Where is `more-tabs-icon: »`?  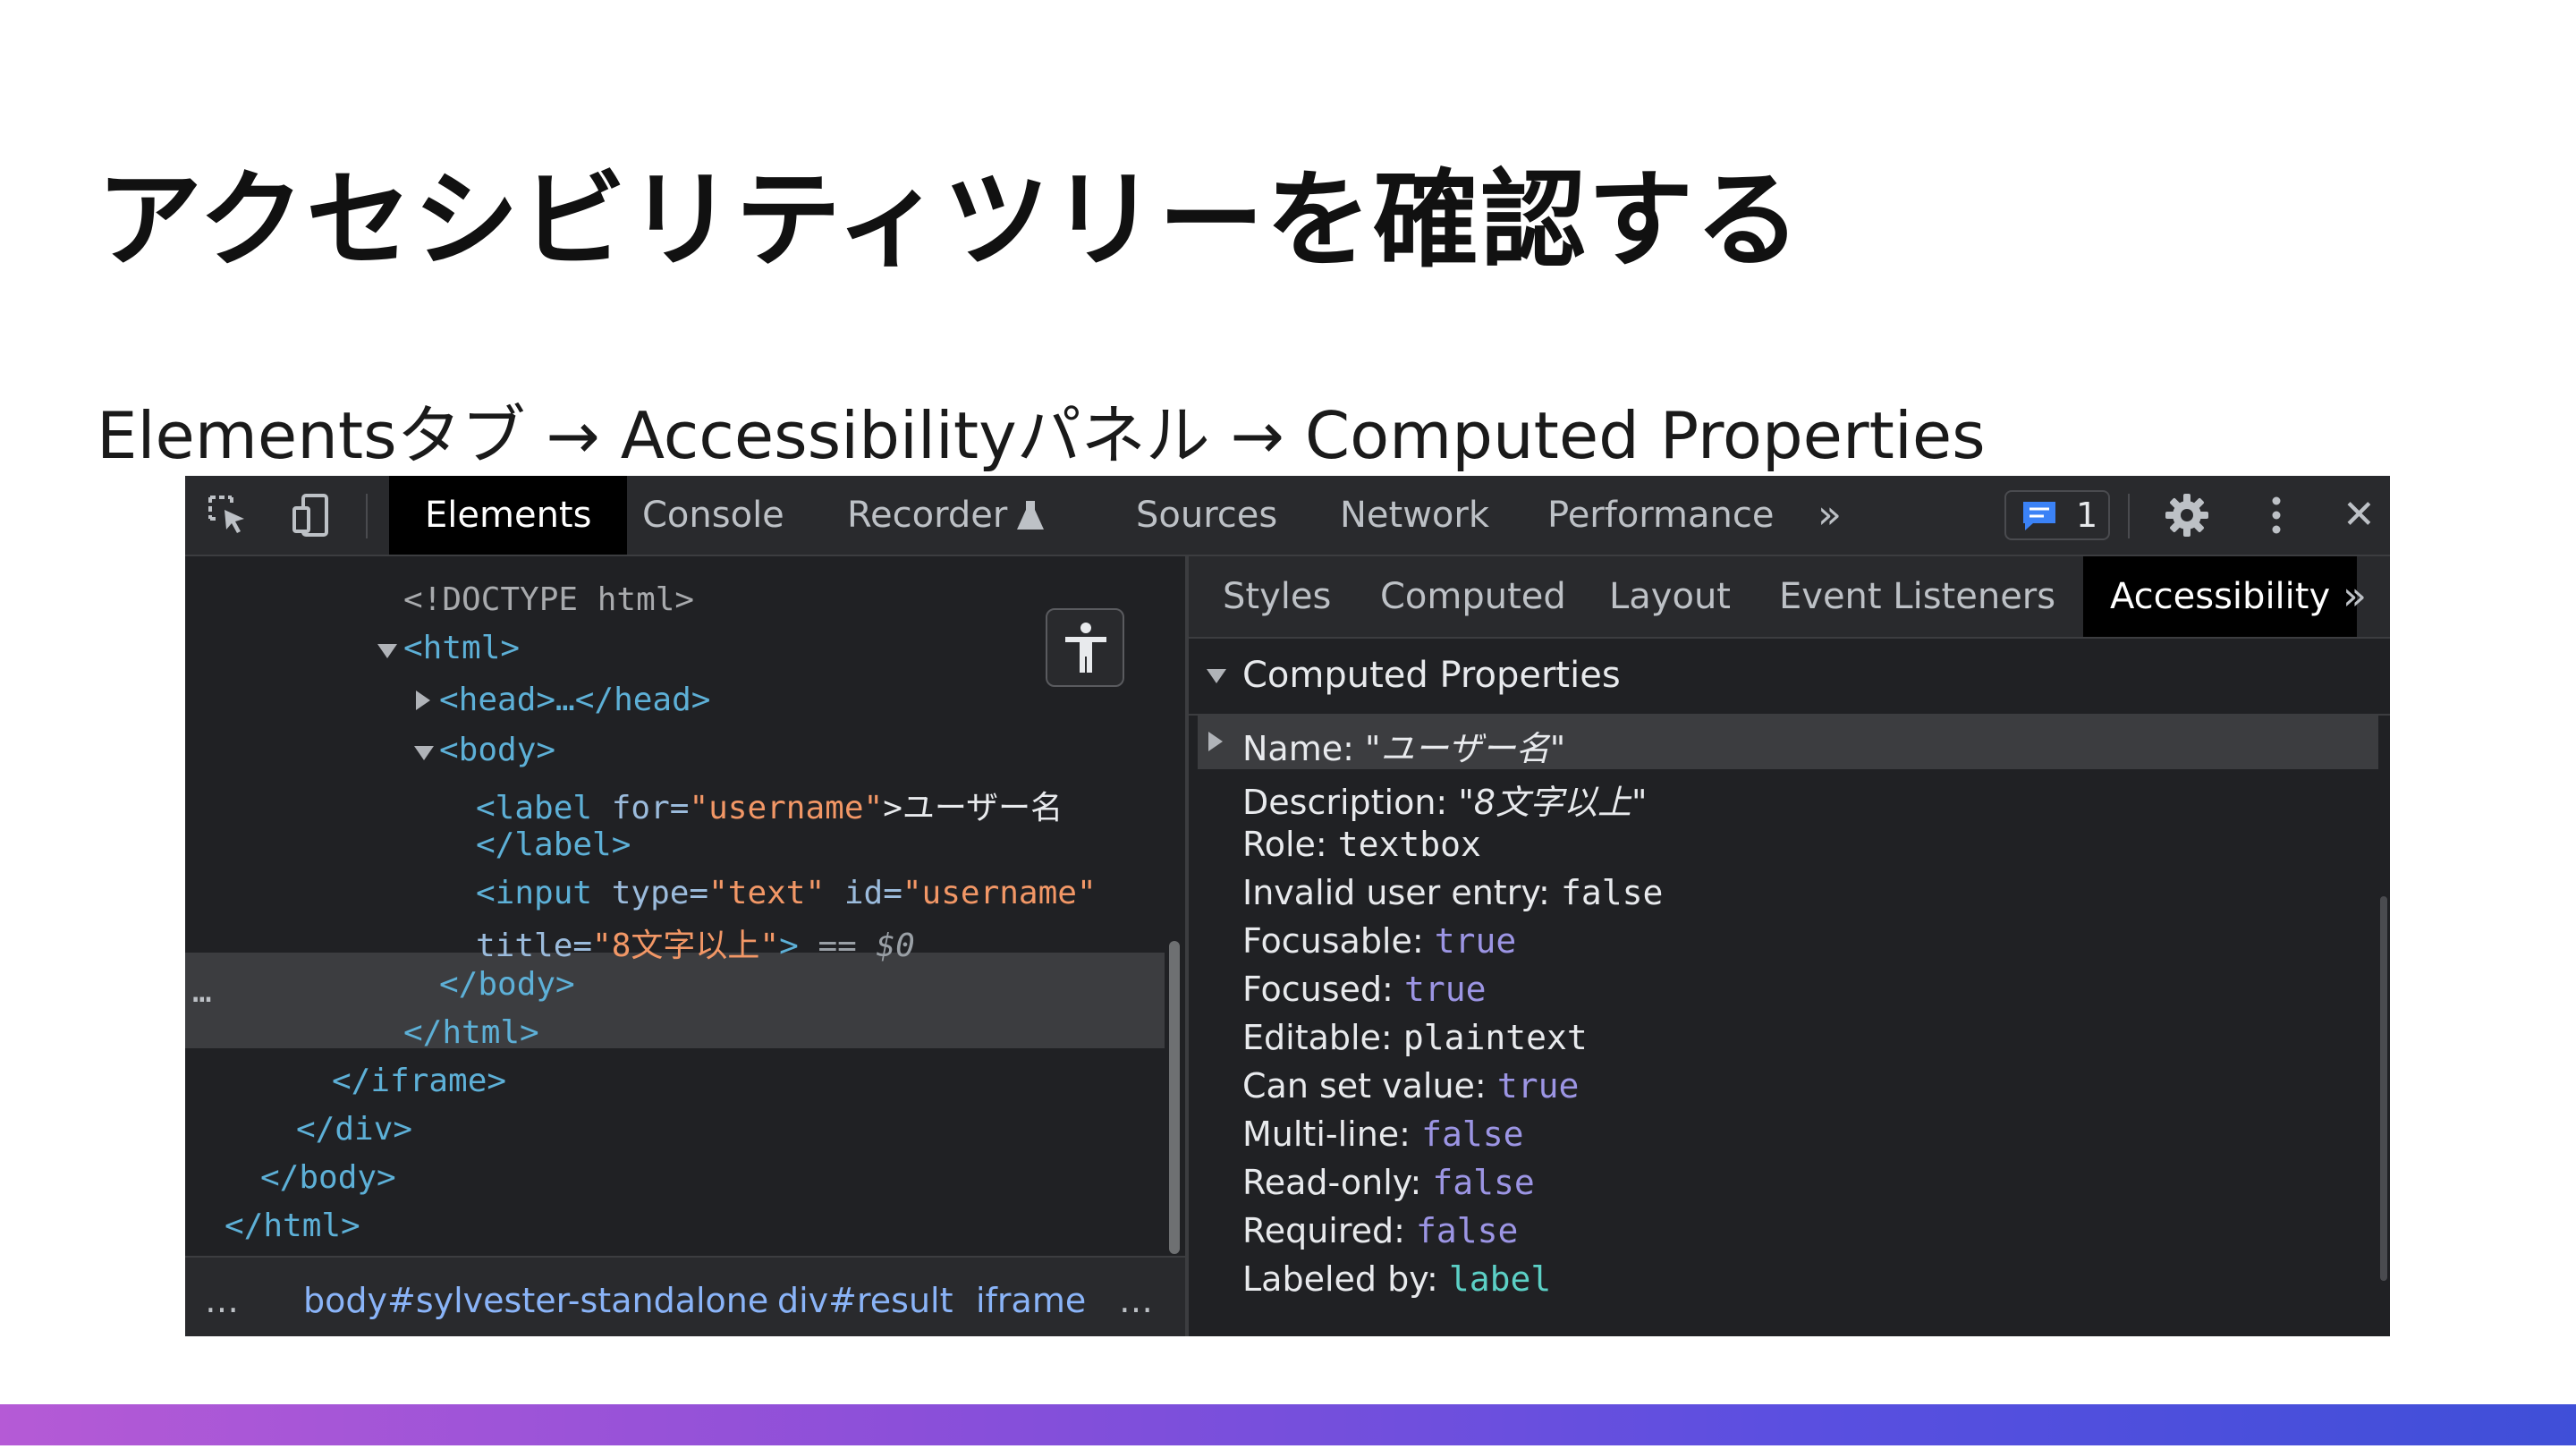 more-tabs-icon: » is located at coordinates (1830, 515).